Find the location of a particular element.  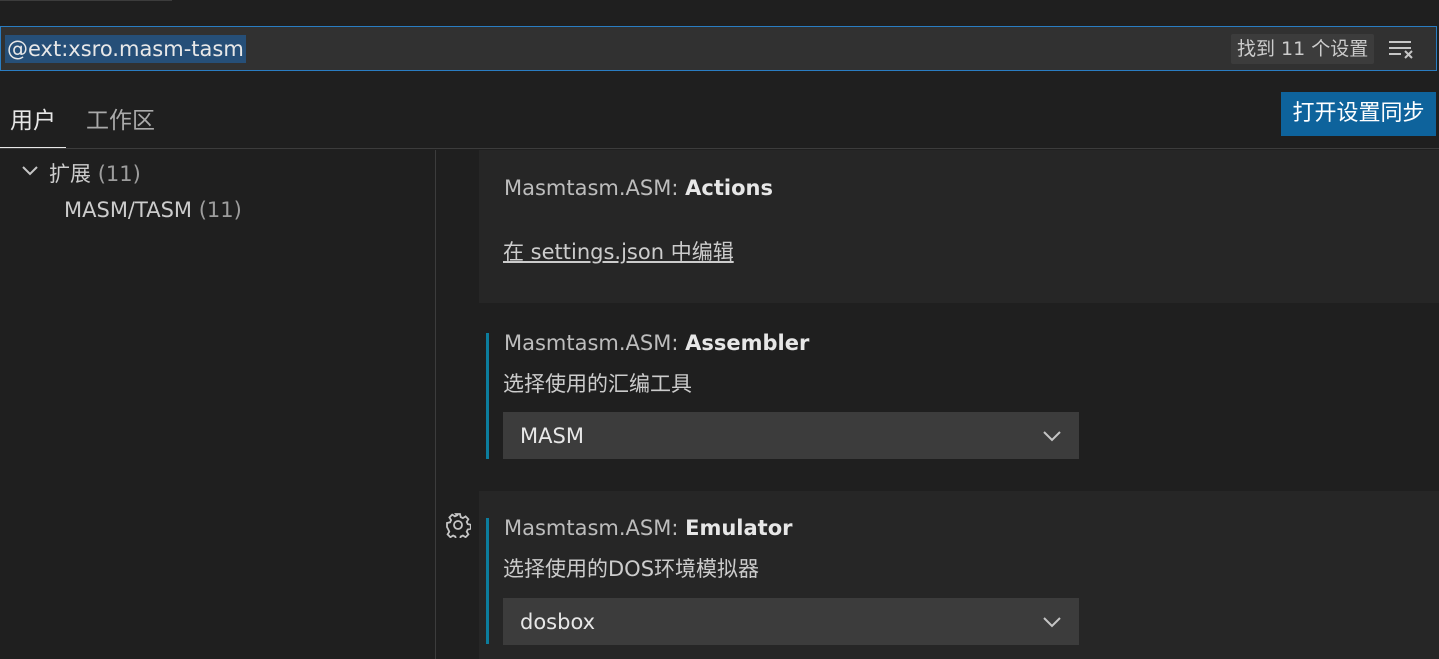

tree-sash is located at coordinates (435, 404).